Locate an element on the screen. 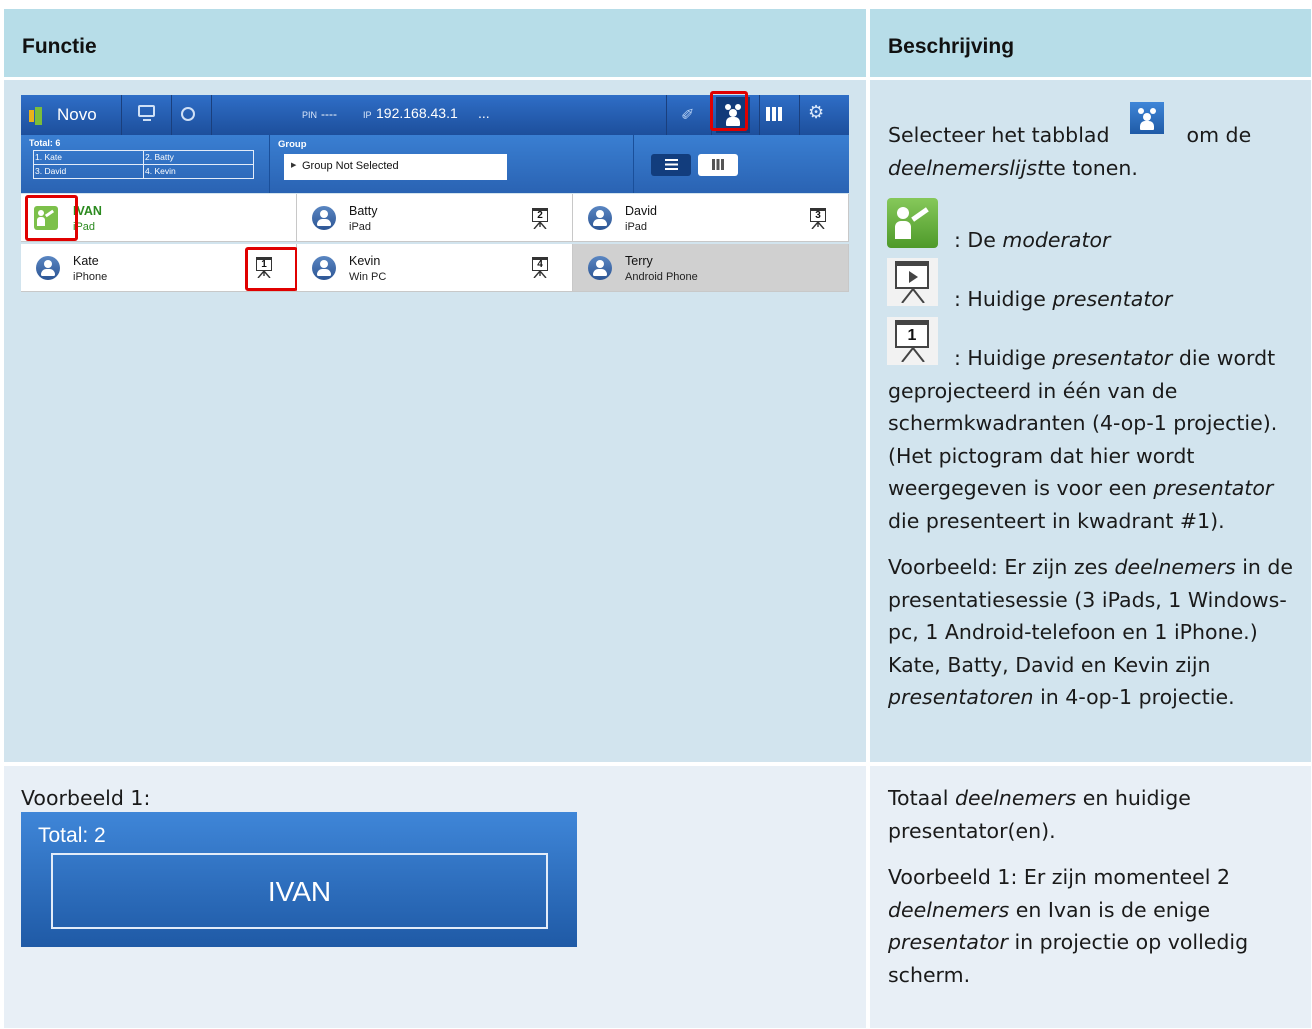 The height and width of the screenshot is (1029, 1312). example-total-label: Total: 2 is located at coordinates (72, 835).